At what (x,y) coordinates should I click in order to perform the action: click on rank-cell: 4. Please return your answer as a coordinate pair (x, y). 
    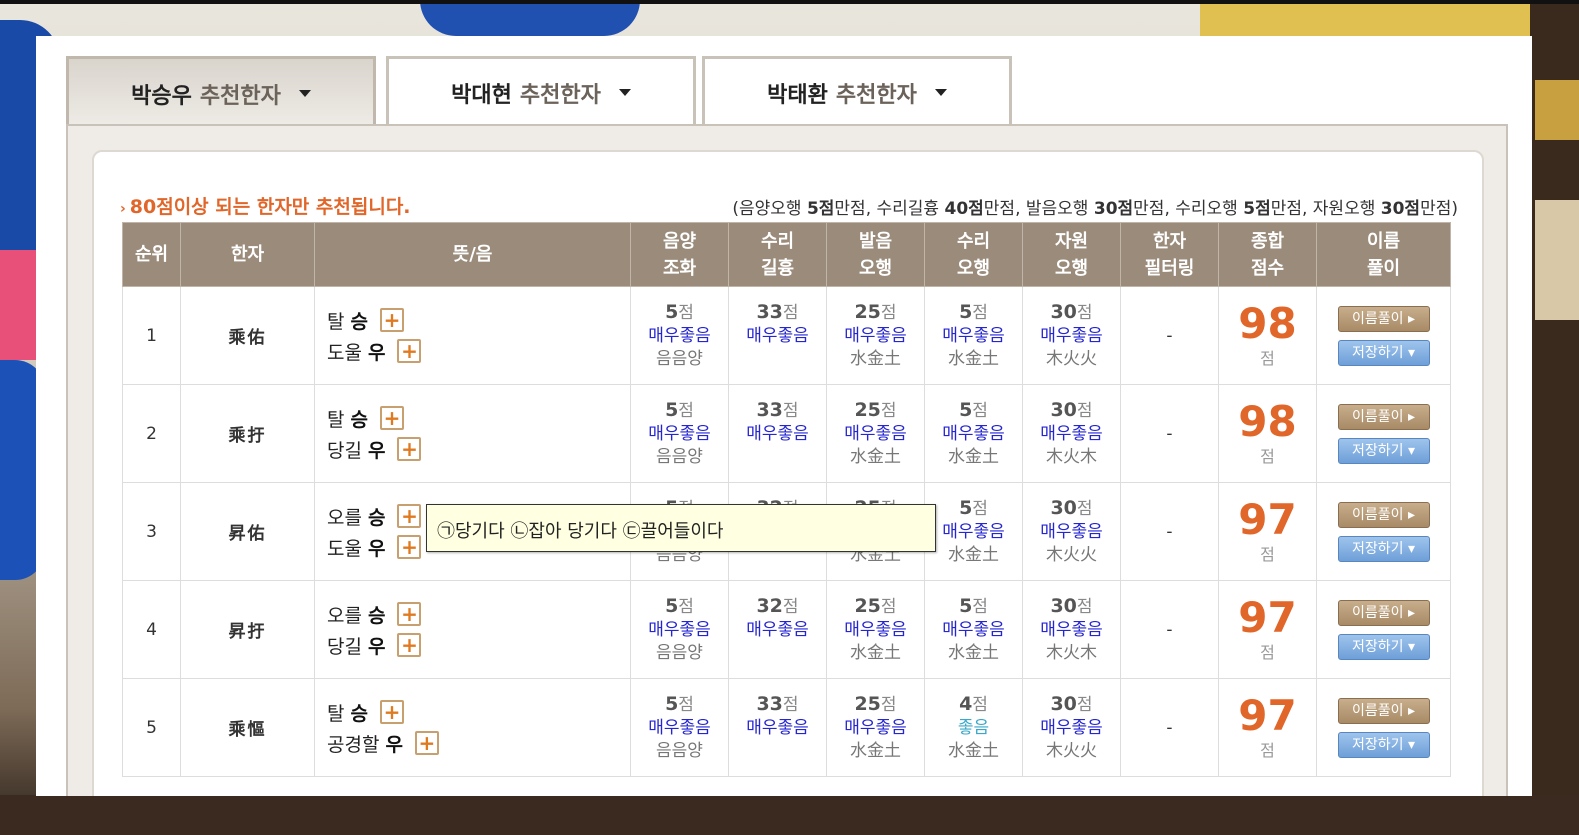
    Looking at the image, I should click on (151, 629).